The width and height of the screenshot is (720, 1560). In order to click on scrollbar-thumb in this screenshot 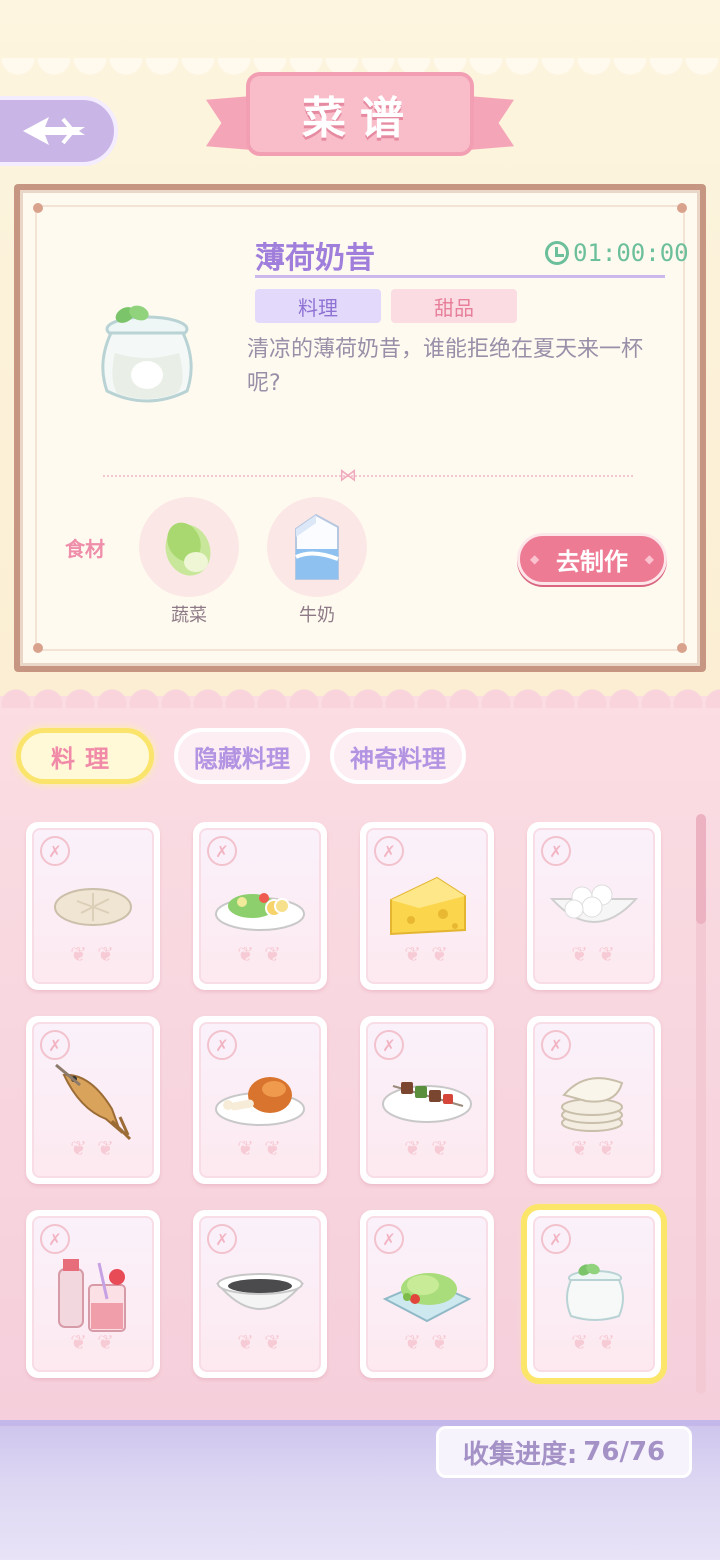, I will do `click(701, 869)`.